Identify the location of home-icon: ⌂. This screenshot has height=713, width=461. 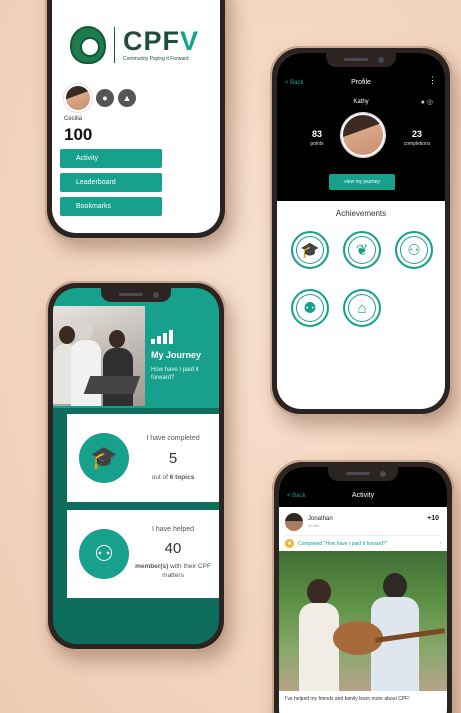
(362, 308).